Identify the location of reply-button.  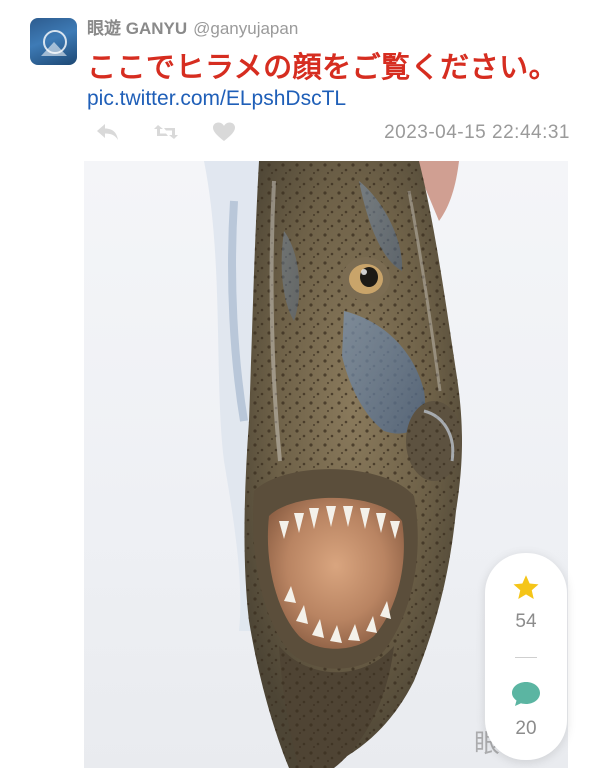
(108, 132).